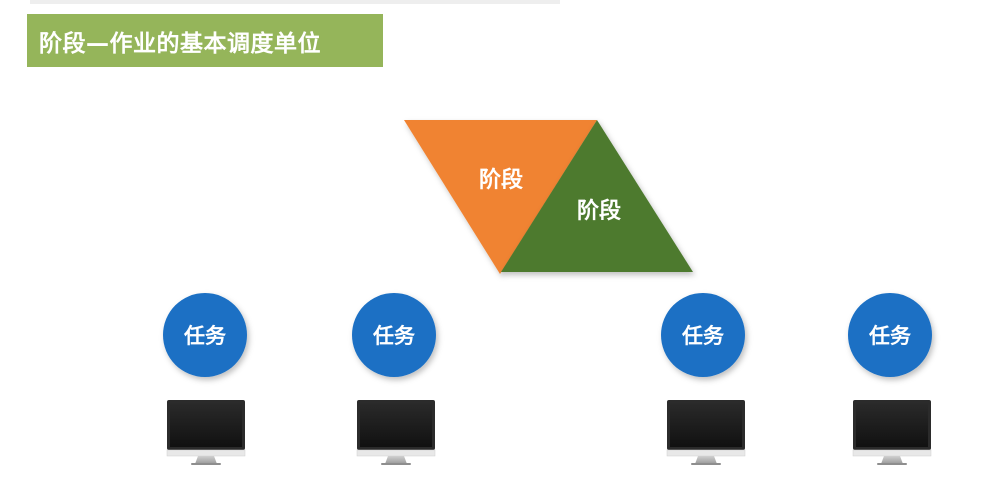 This screenshot has width=990, height=482. I want to click on task-node-3: 任务, so click(703, 335).